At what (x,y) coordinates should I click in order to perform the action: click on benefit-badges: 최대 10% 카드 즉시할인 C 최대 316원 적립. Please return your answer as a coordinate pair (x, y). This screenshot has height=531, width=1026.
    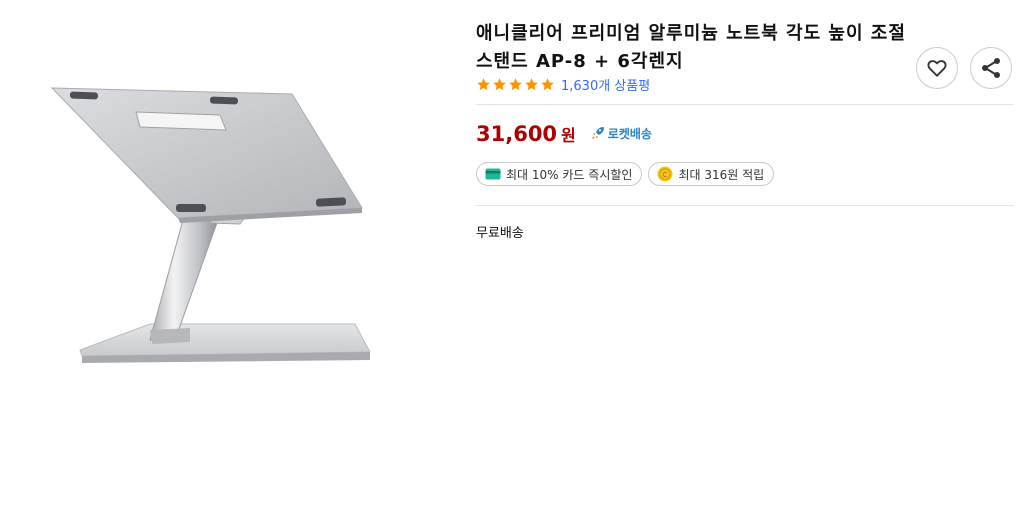
    Looking at the image, I should click on (625, 174).